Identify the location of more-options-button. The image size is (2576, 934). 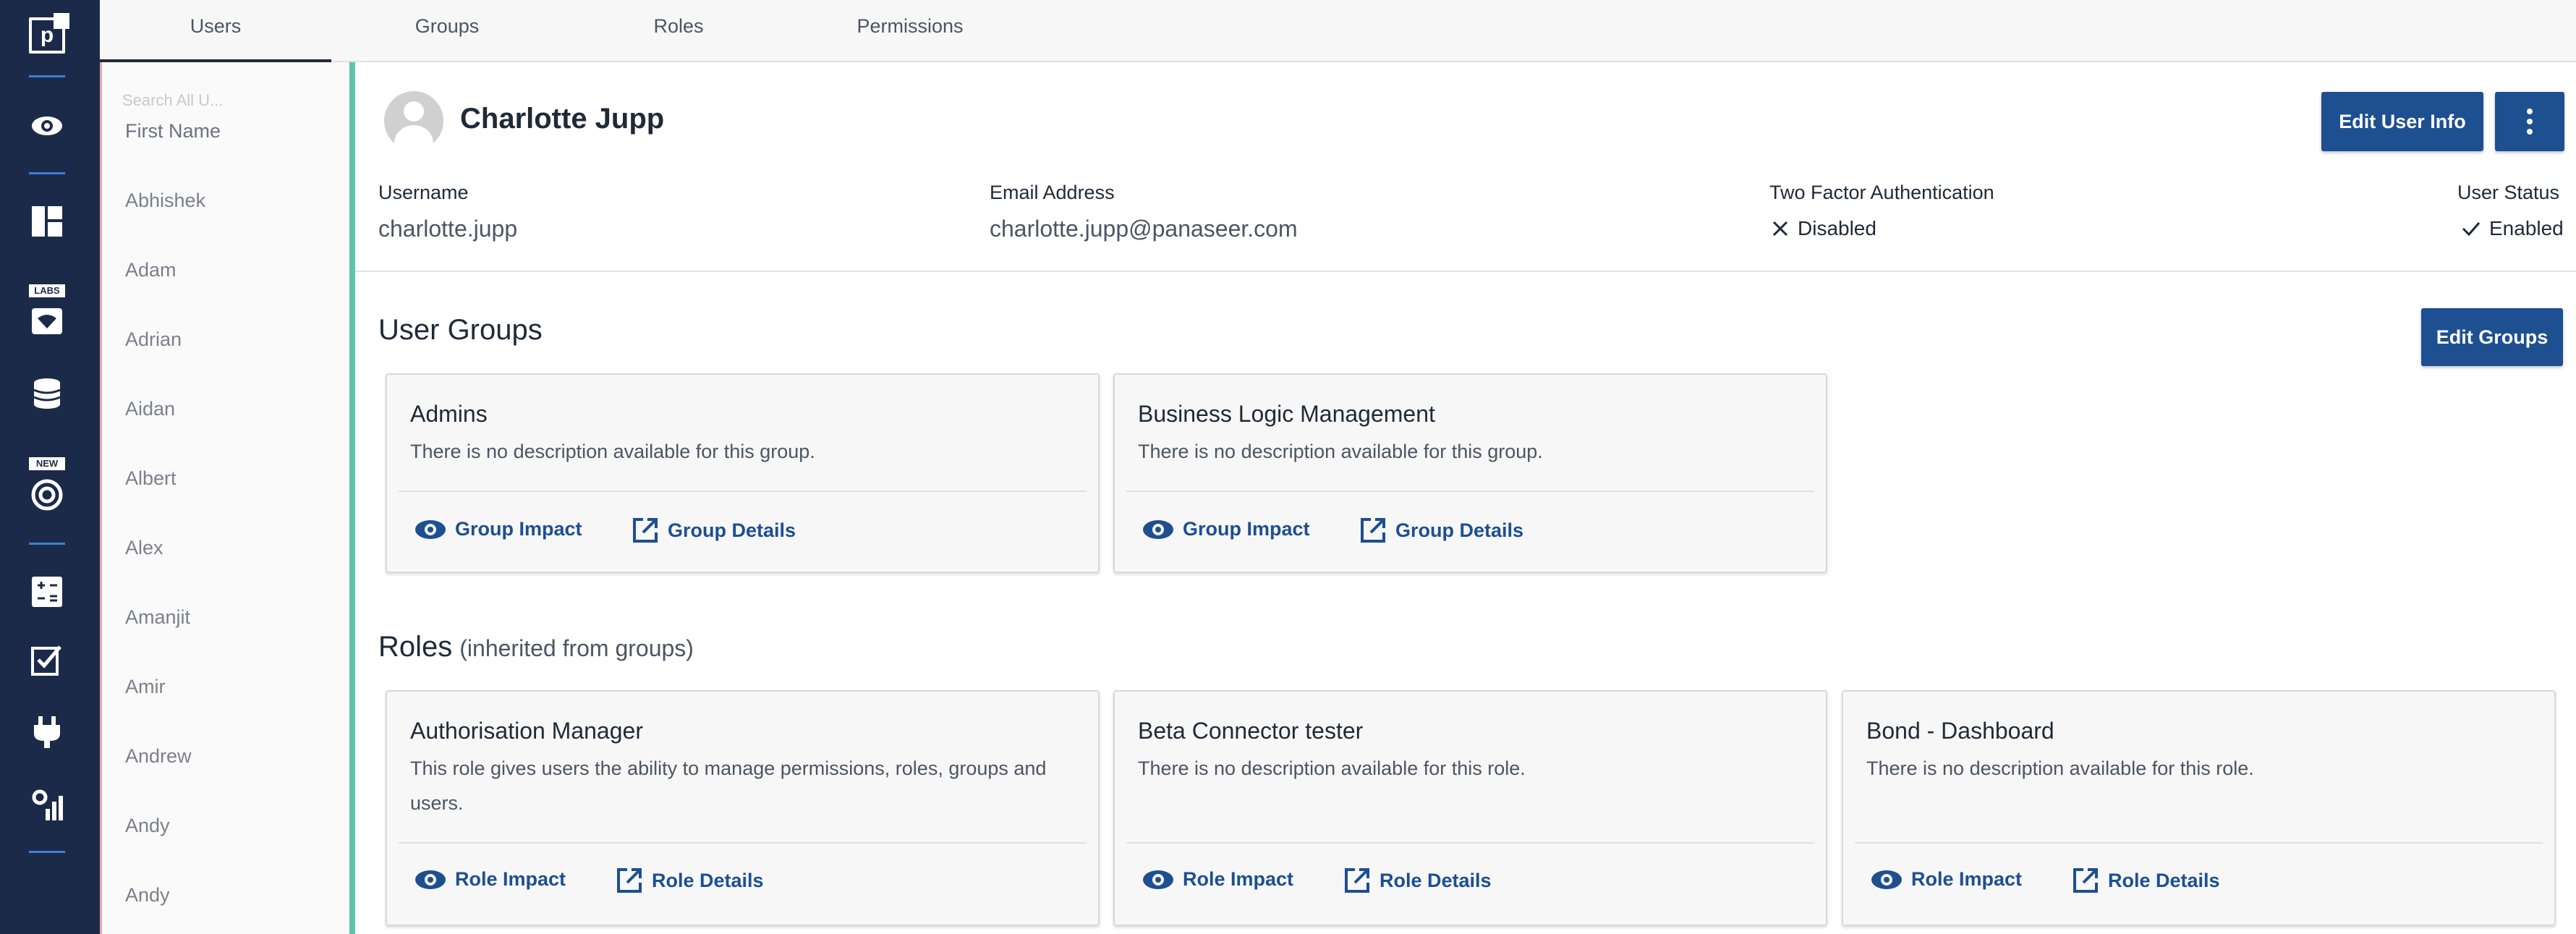
(2529, 121).